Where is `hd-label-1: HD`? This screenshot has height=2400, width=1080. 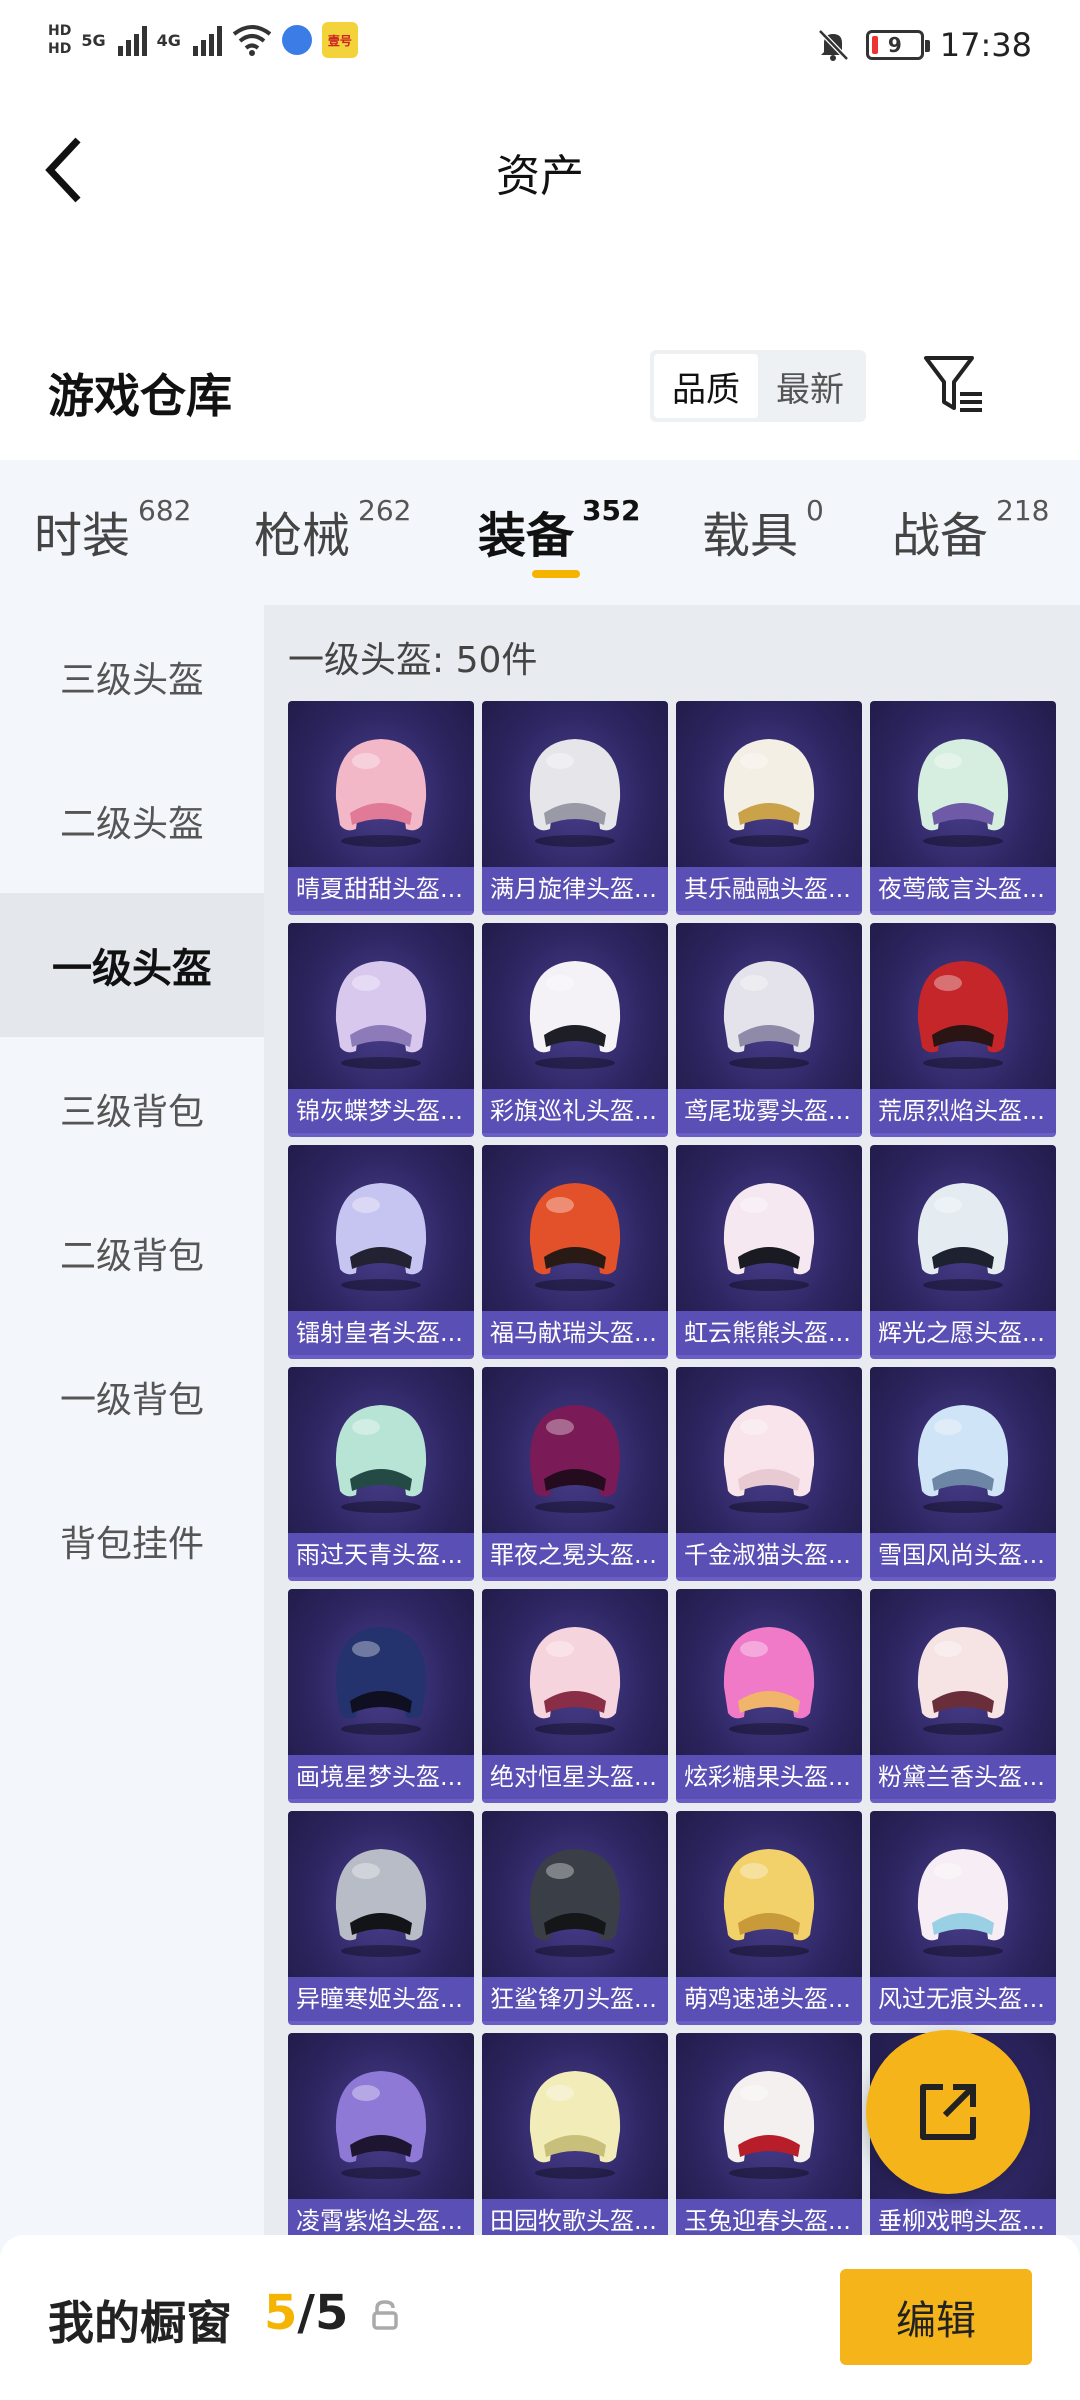 hd-label-1: HD is located at coordinates (60, 31).